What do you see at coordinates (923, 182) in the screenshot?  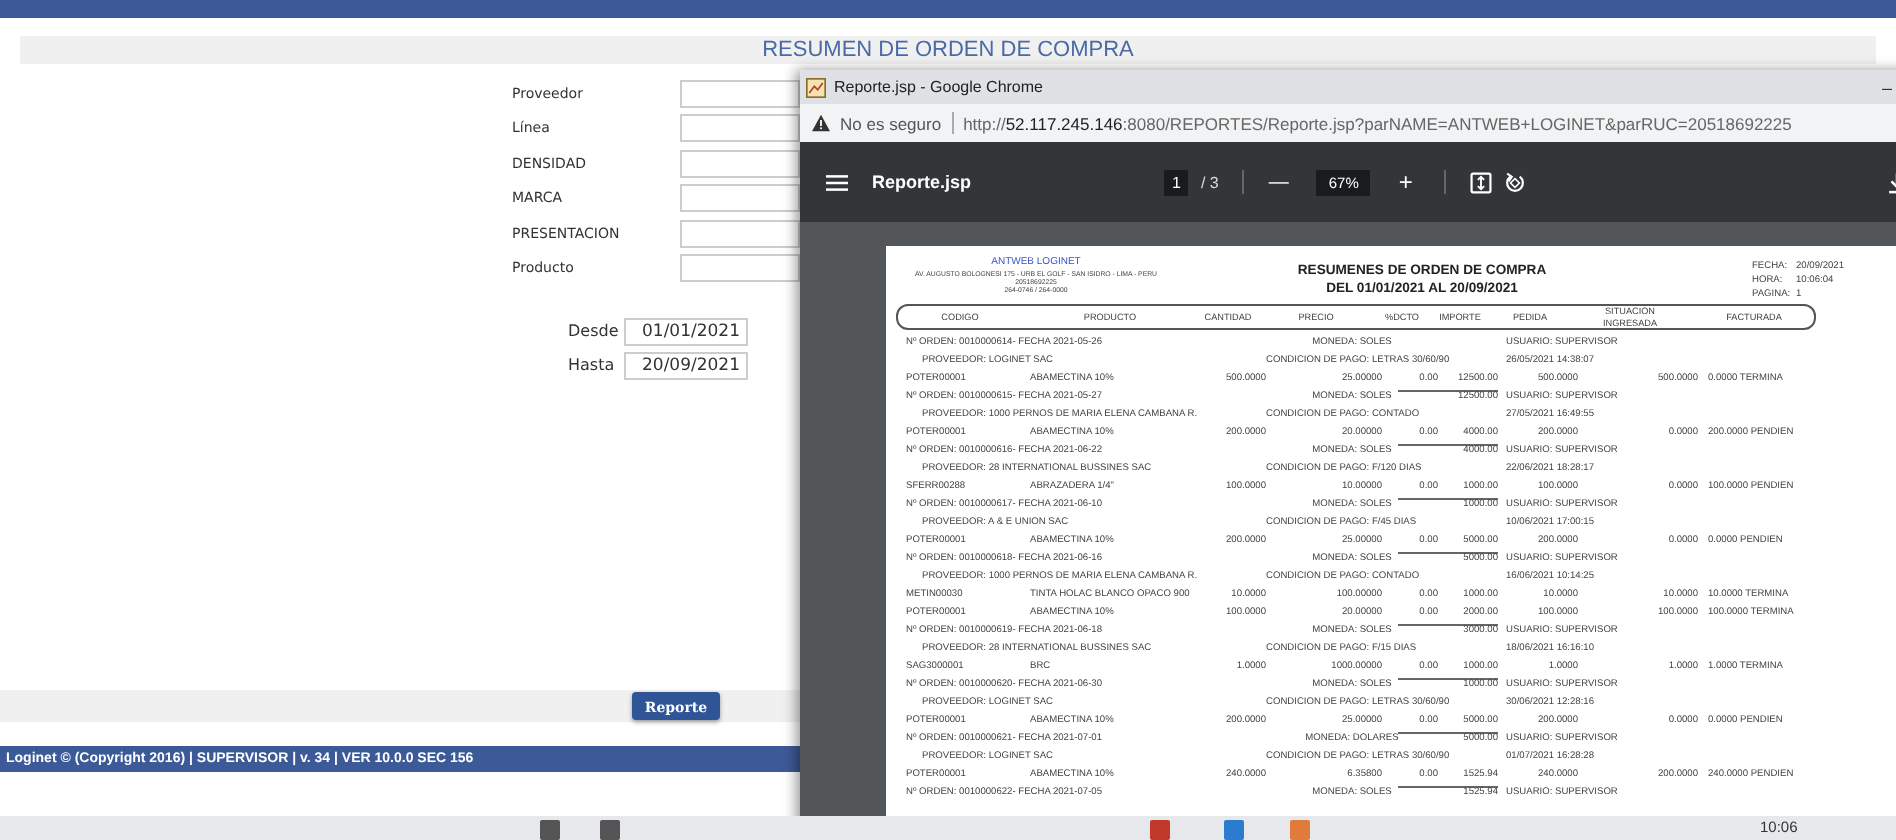 I see `file-name: Reporte.jsp` at bounding box center [923, 182].